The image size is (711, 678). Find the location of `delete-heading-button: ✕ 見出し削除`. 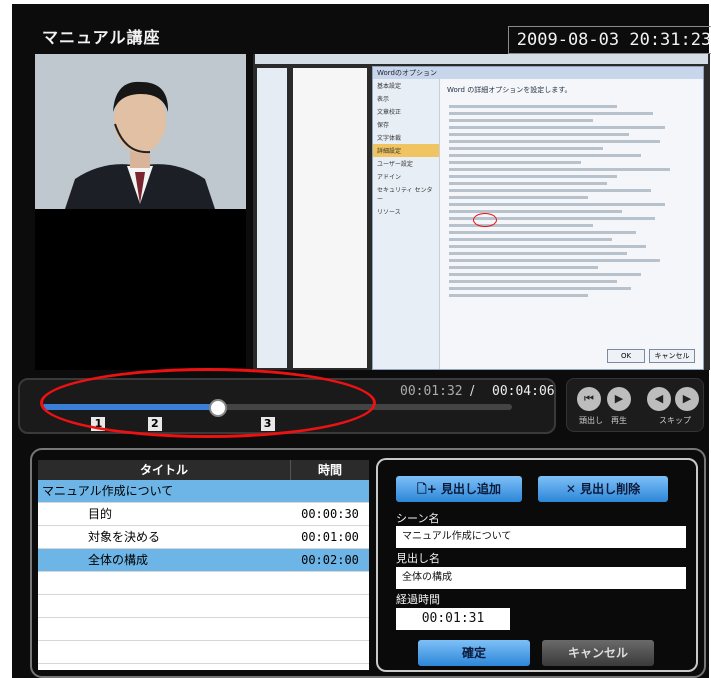

delete-heading-button: ✕ 見出し削除 is located at coordinates (603, 489).